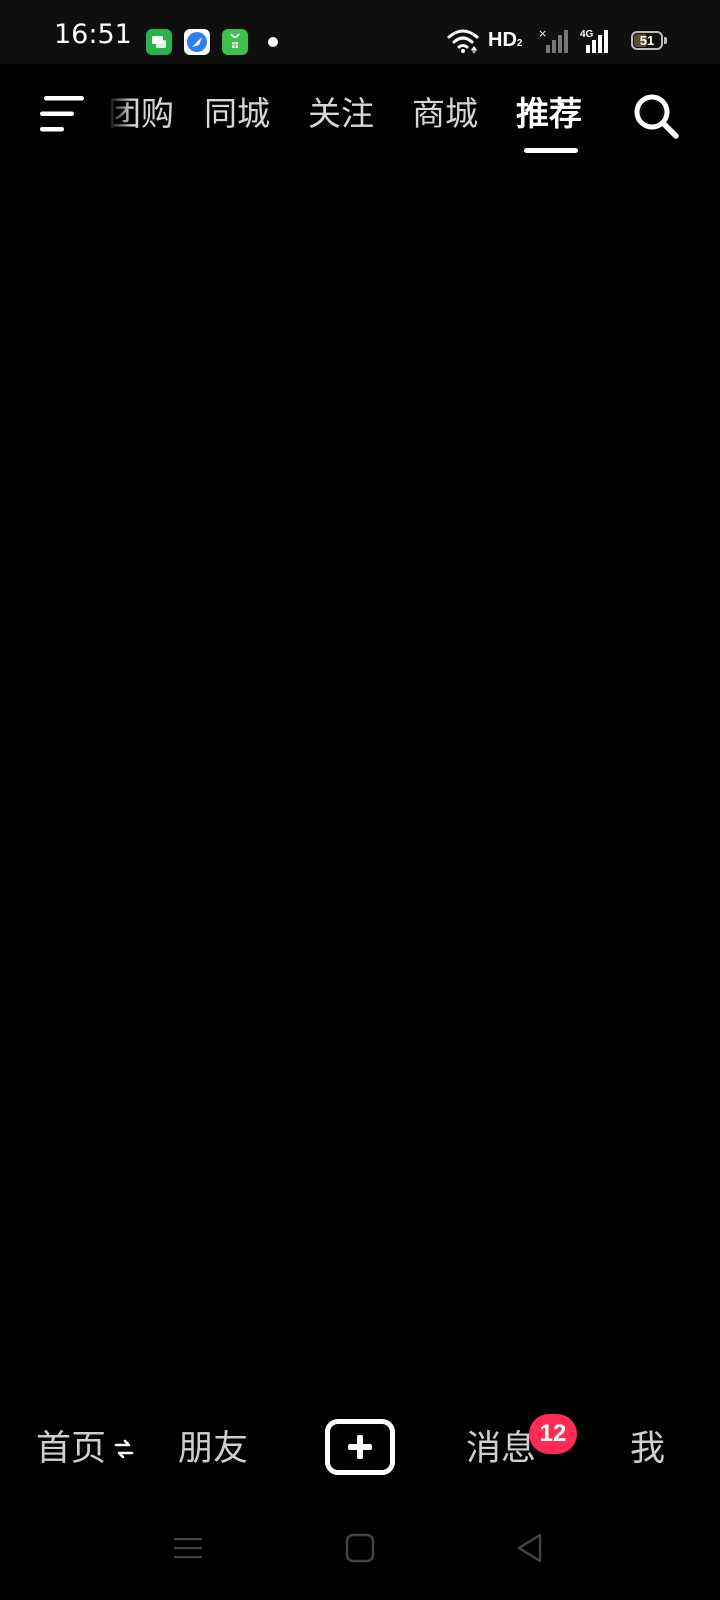 The image size is (720, 1600). I want to click on signal-sim1-icon: ×, so click(553, 40).